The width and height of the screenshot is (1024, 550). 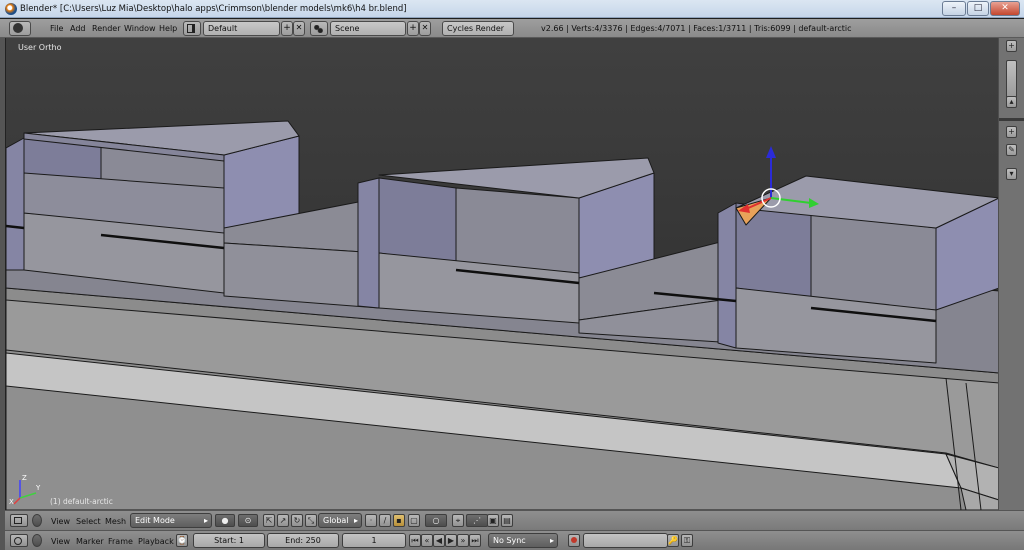 I want to click on opengl-anim-icon: ▤, so click(x=507, y=520).